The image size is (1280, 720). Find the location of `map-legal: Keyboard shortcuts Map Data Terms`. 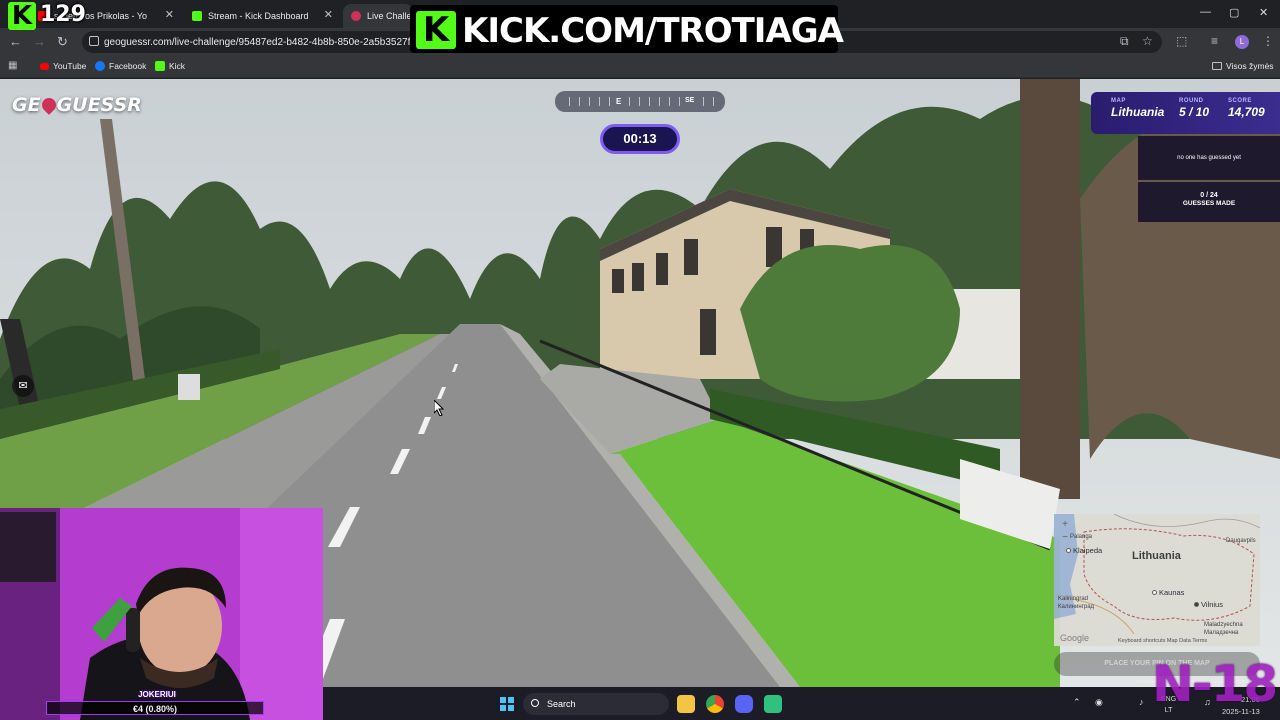

map-legal: Keyboard shortcuts Map Data Terms is located at coordinates (1162, 641).